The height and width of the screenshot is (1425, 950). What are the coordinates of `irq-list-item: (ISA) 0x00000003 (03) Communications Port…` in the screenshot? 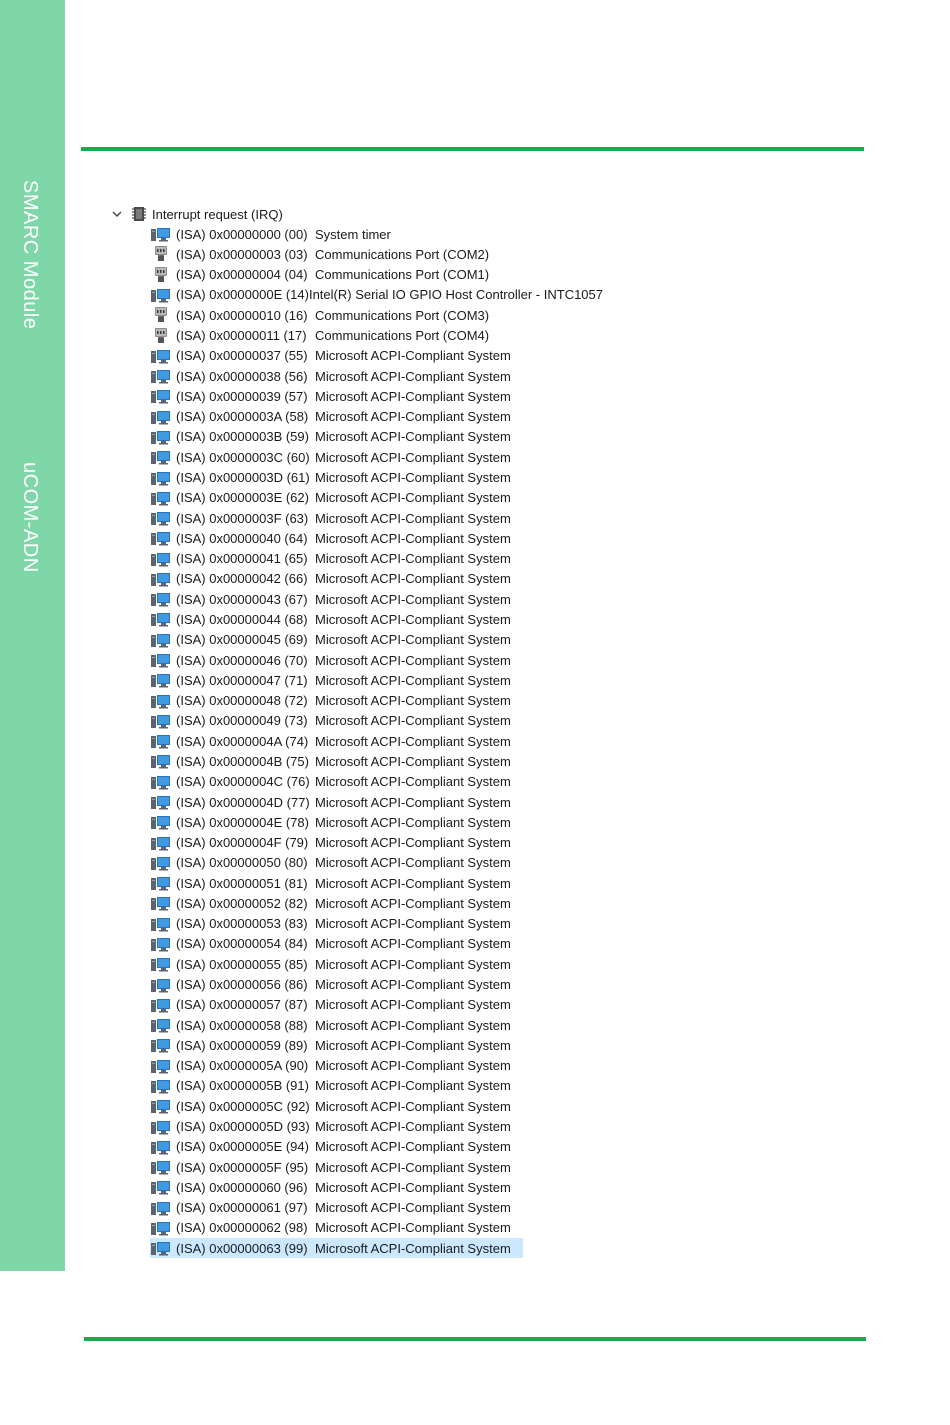 It's located at (336, 254).